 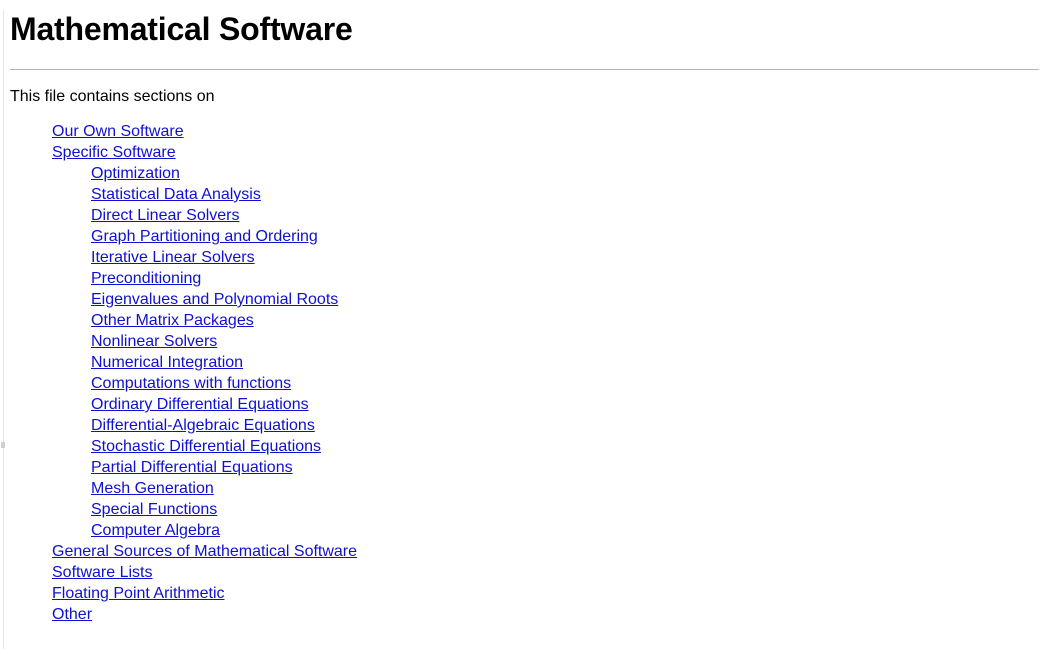 I want to click on toc-item: Computations with functions, so click(x=524, y=383).